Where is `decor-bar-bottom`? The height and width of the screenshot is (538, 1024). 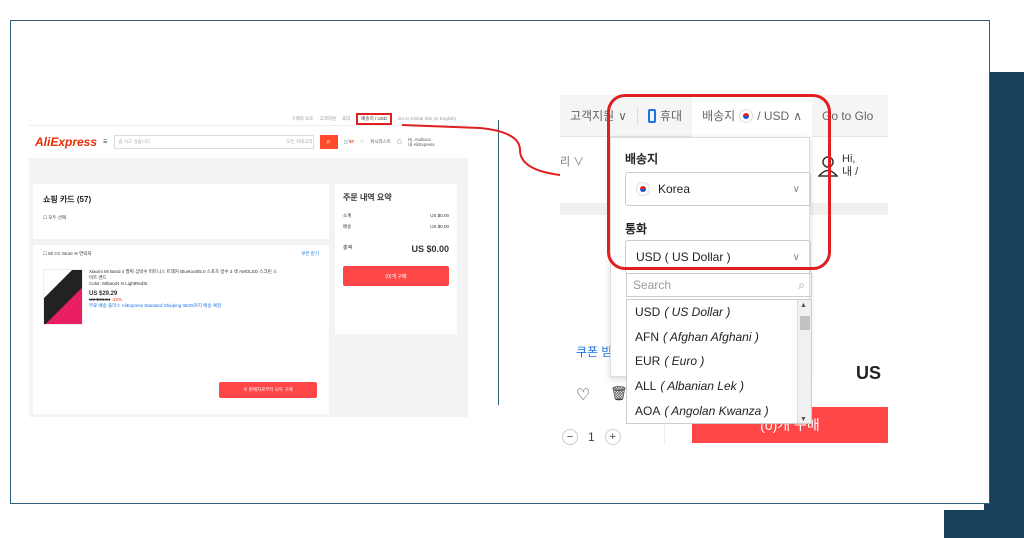
decor-bar-bottom is located at coordinates (984, 524).